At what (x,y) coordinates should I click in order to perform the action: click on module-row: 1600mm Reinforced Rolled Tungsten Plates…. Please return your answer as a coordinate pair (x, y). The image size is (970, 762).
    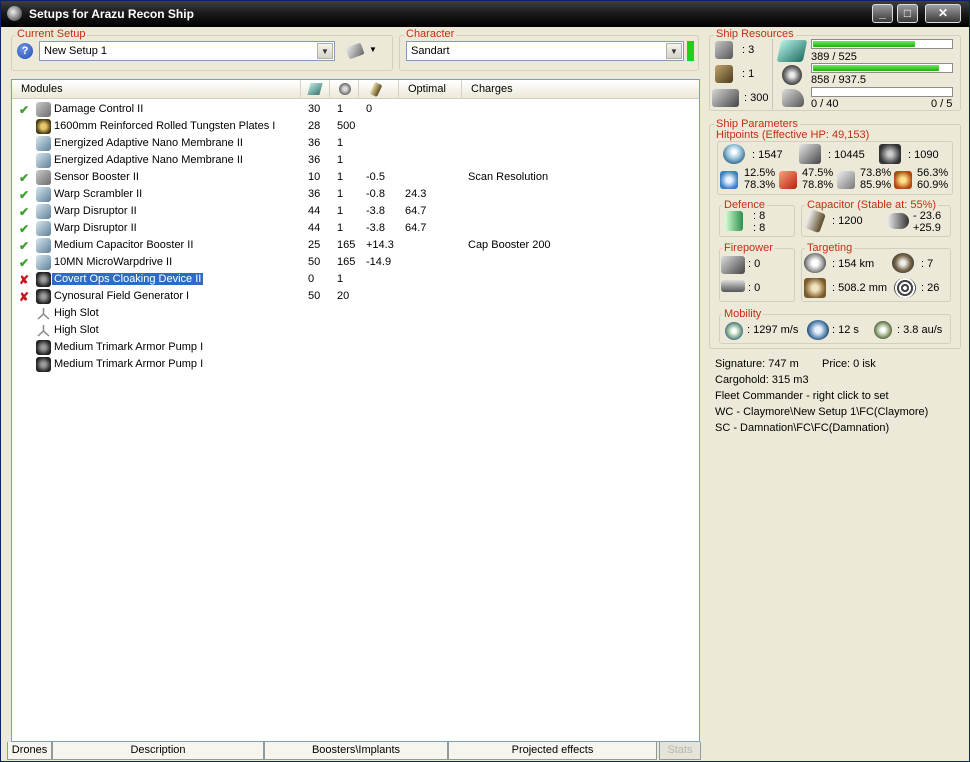
    Looking at the image, I should click on (355, 126).